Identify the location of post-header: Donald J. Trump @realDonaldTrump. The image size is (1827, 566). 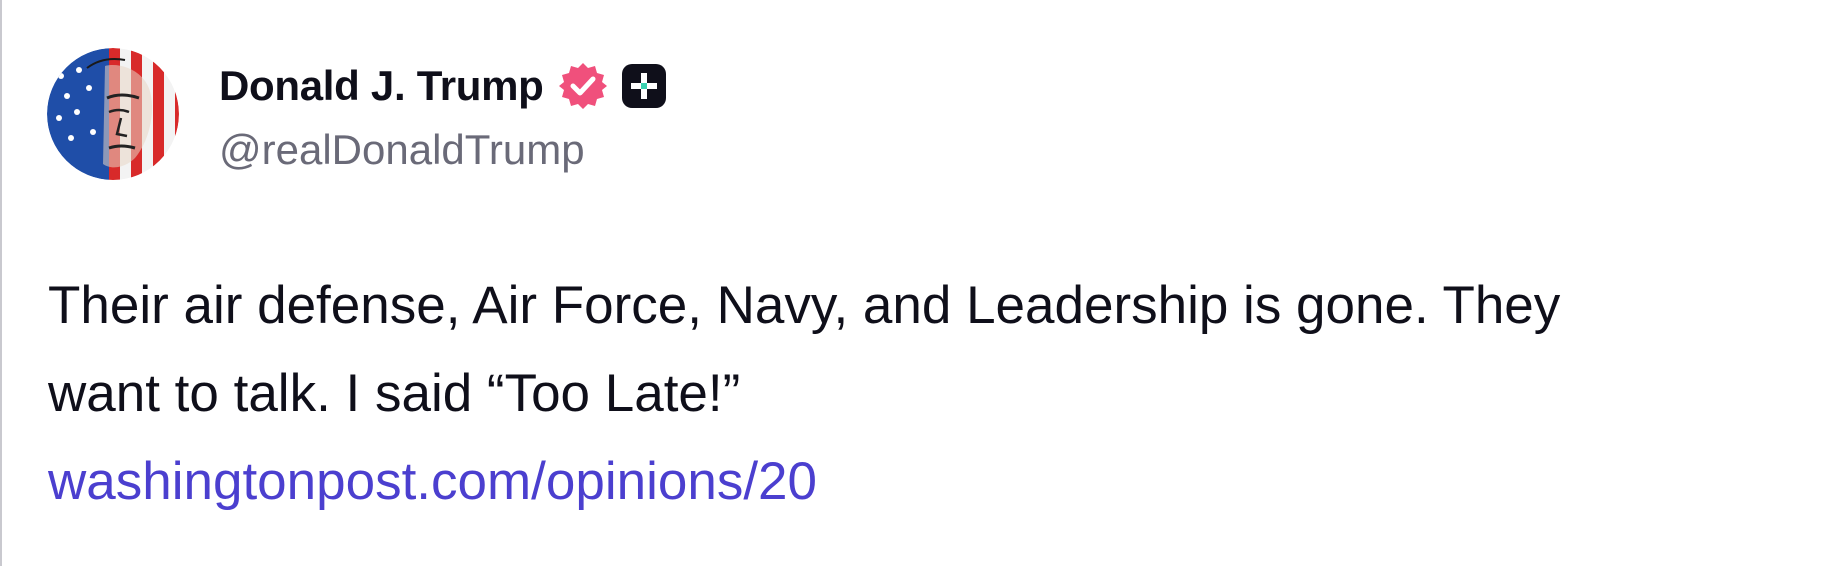
(356, 114).